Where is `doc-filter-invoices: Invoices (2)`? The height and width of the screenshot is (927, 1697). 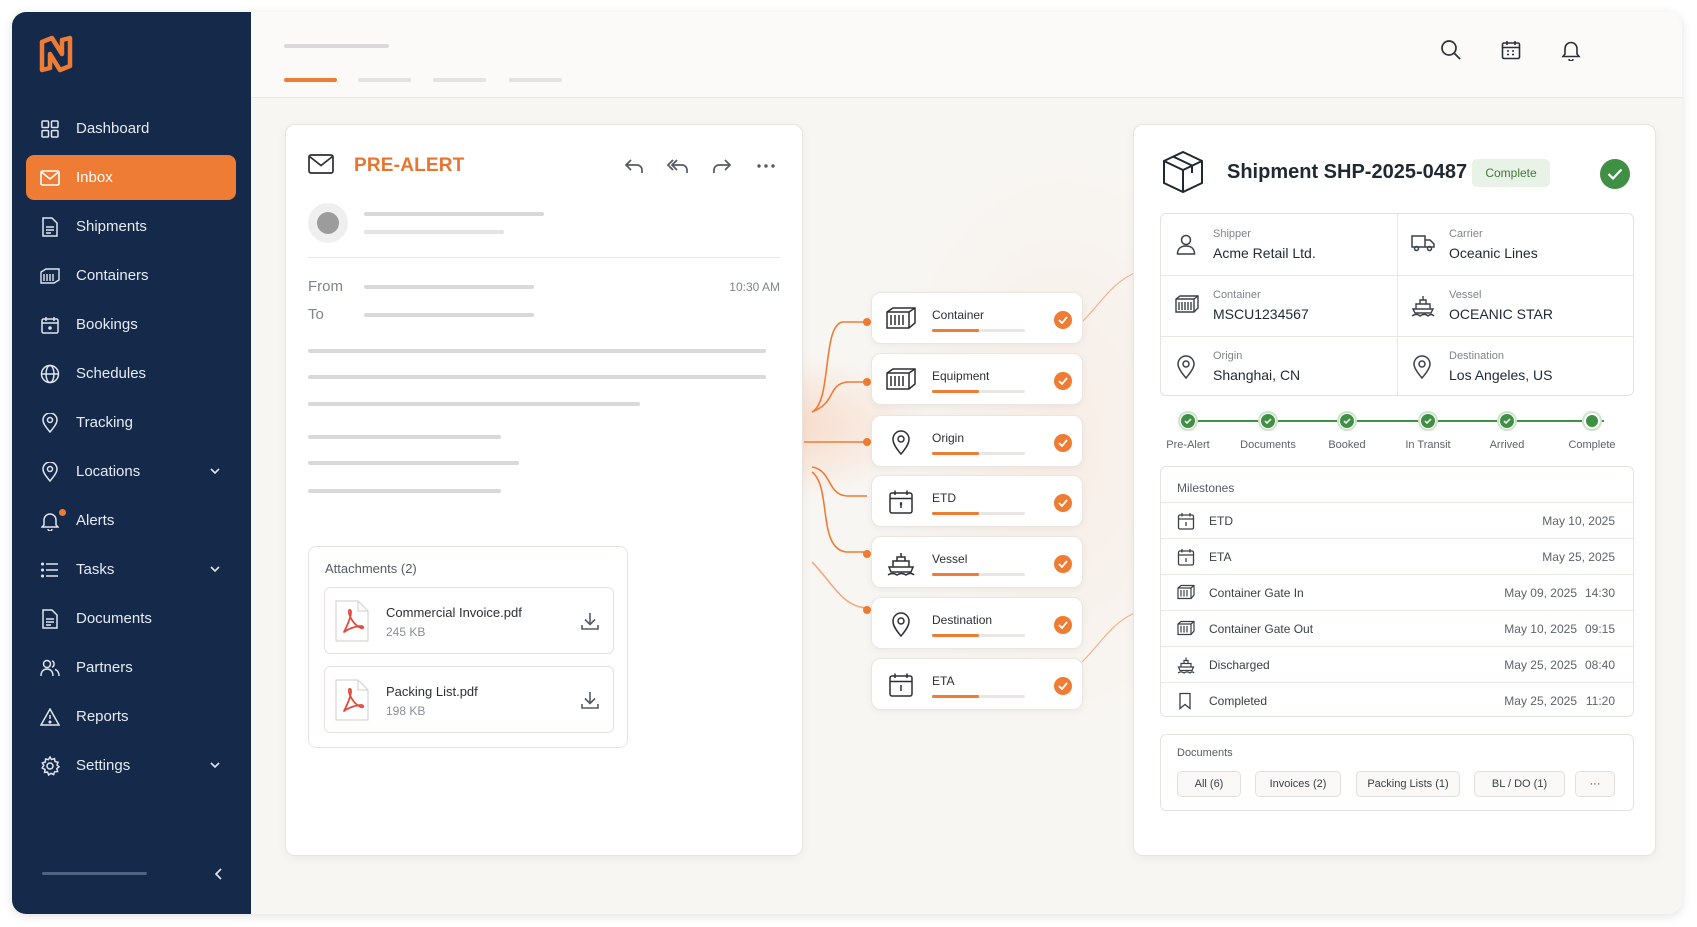 doc-filter-invoices: Invoices (2) is located at coordinates (1298, 784).